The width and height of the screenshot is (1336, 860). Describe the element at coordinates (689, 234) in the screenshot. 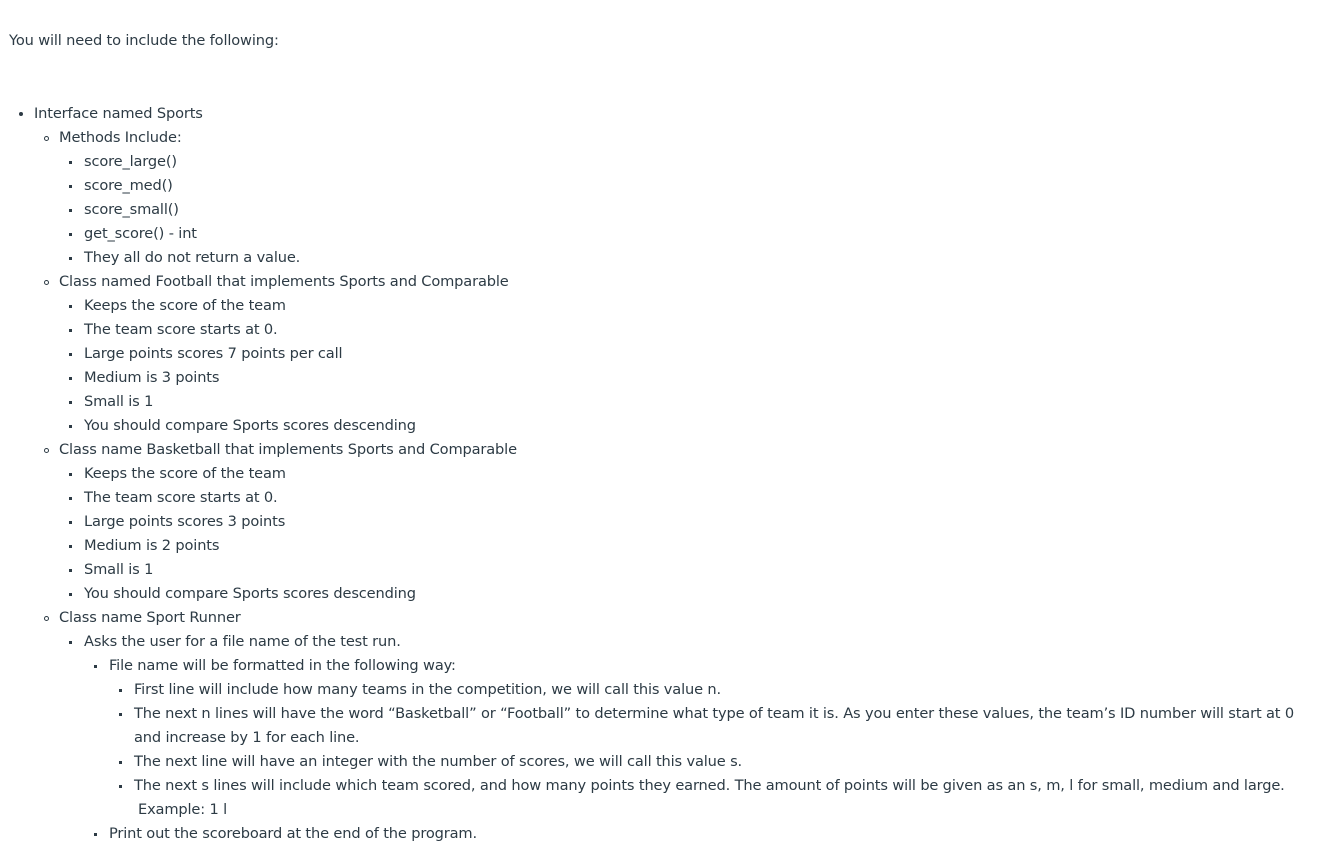

I see `list-item: get_score() - int` at that location.